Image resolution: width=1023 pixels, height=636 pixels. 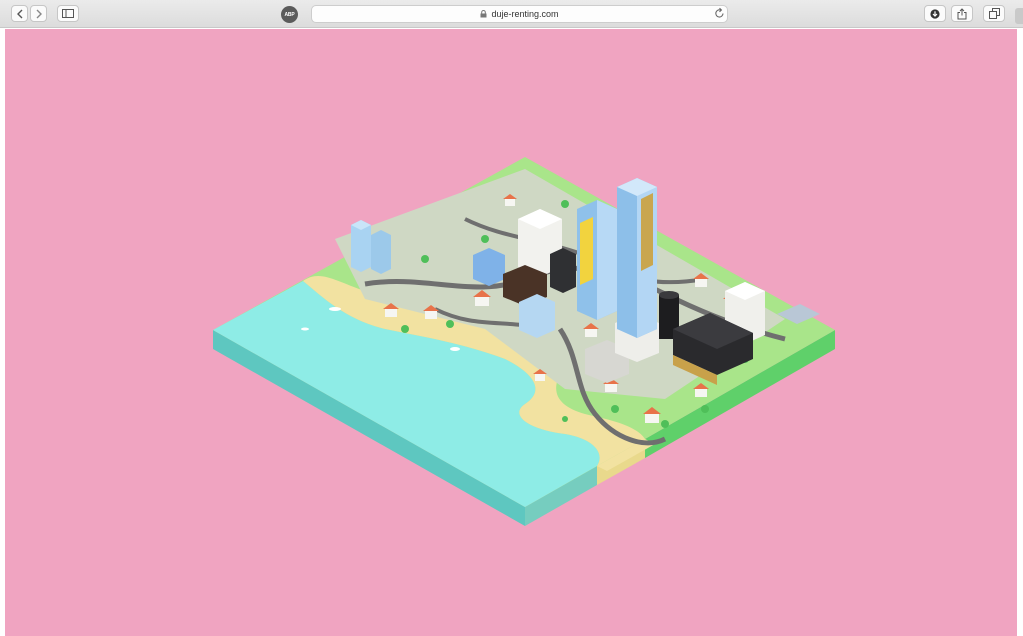 I want to click on lock-icon, so click(x=483, y=14).